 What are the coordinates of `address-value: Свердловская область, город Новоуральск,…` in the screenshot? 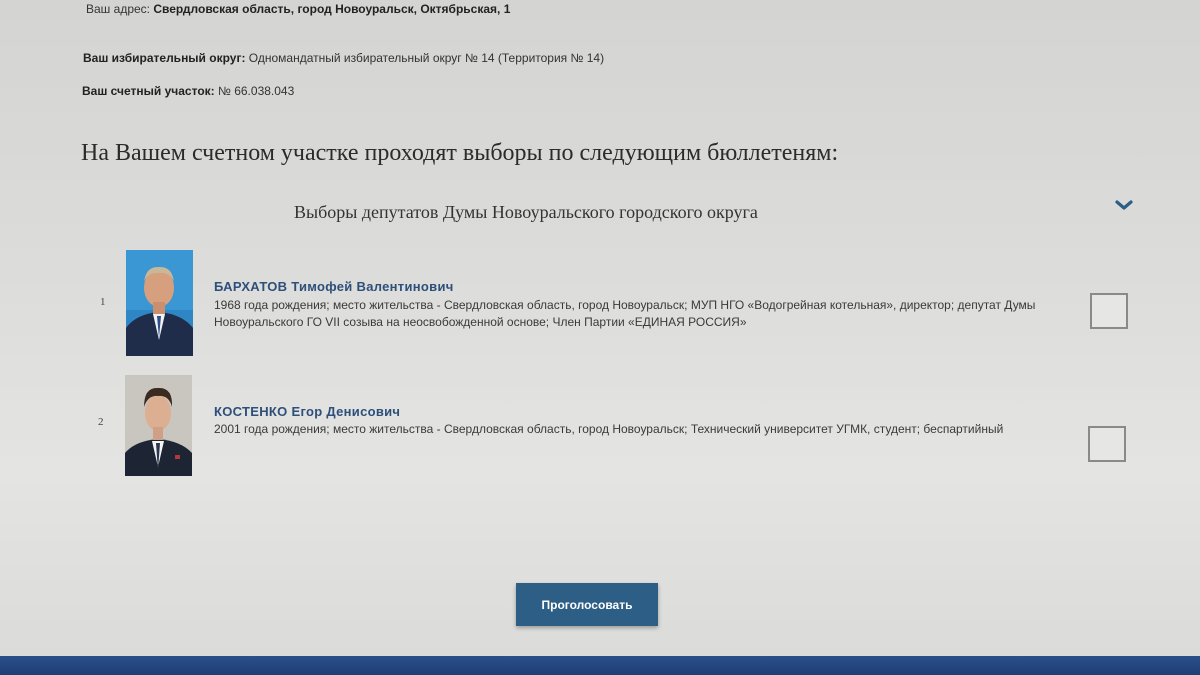 It's located at (332, 9).